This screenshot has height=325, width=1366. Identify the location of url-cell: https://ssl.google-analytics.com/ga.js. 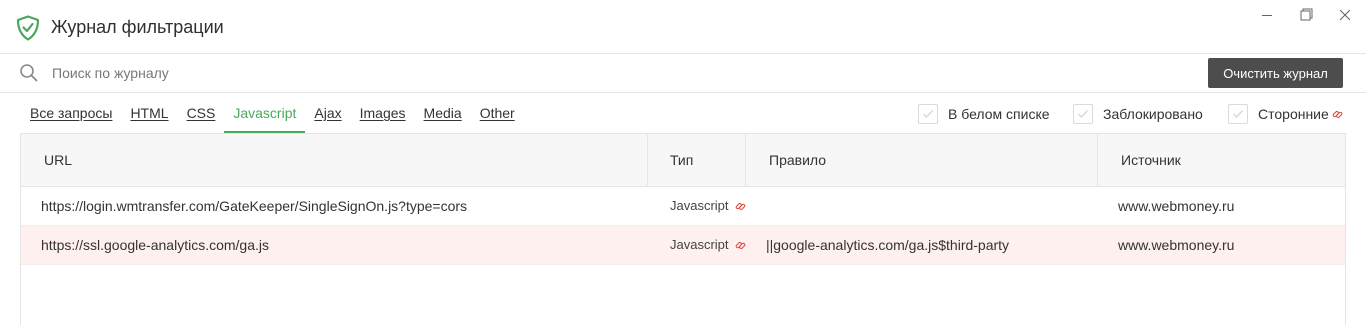
(155, 245).